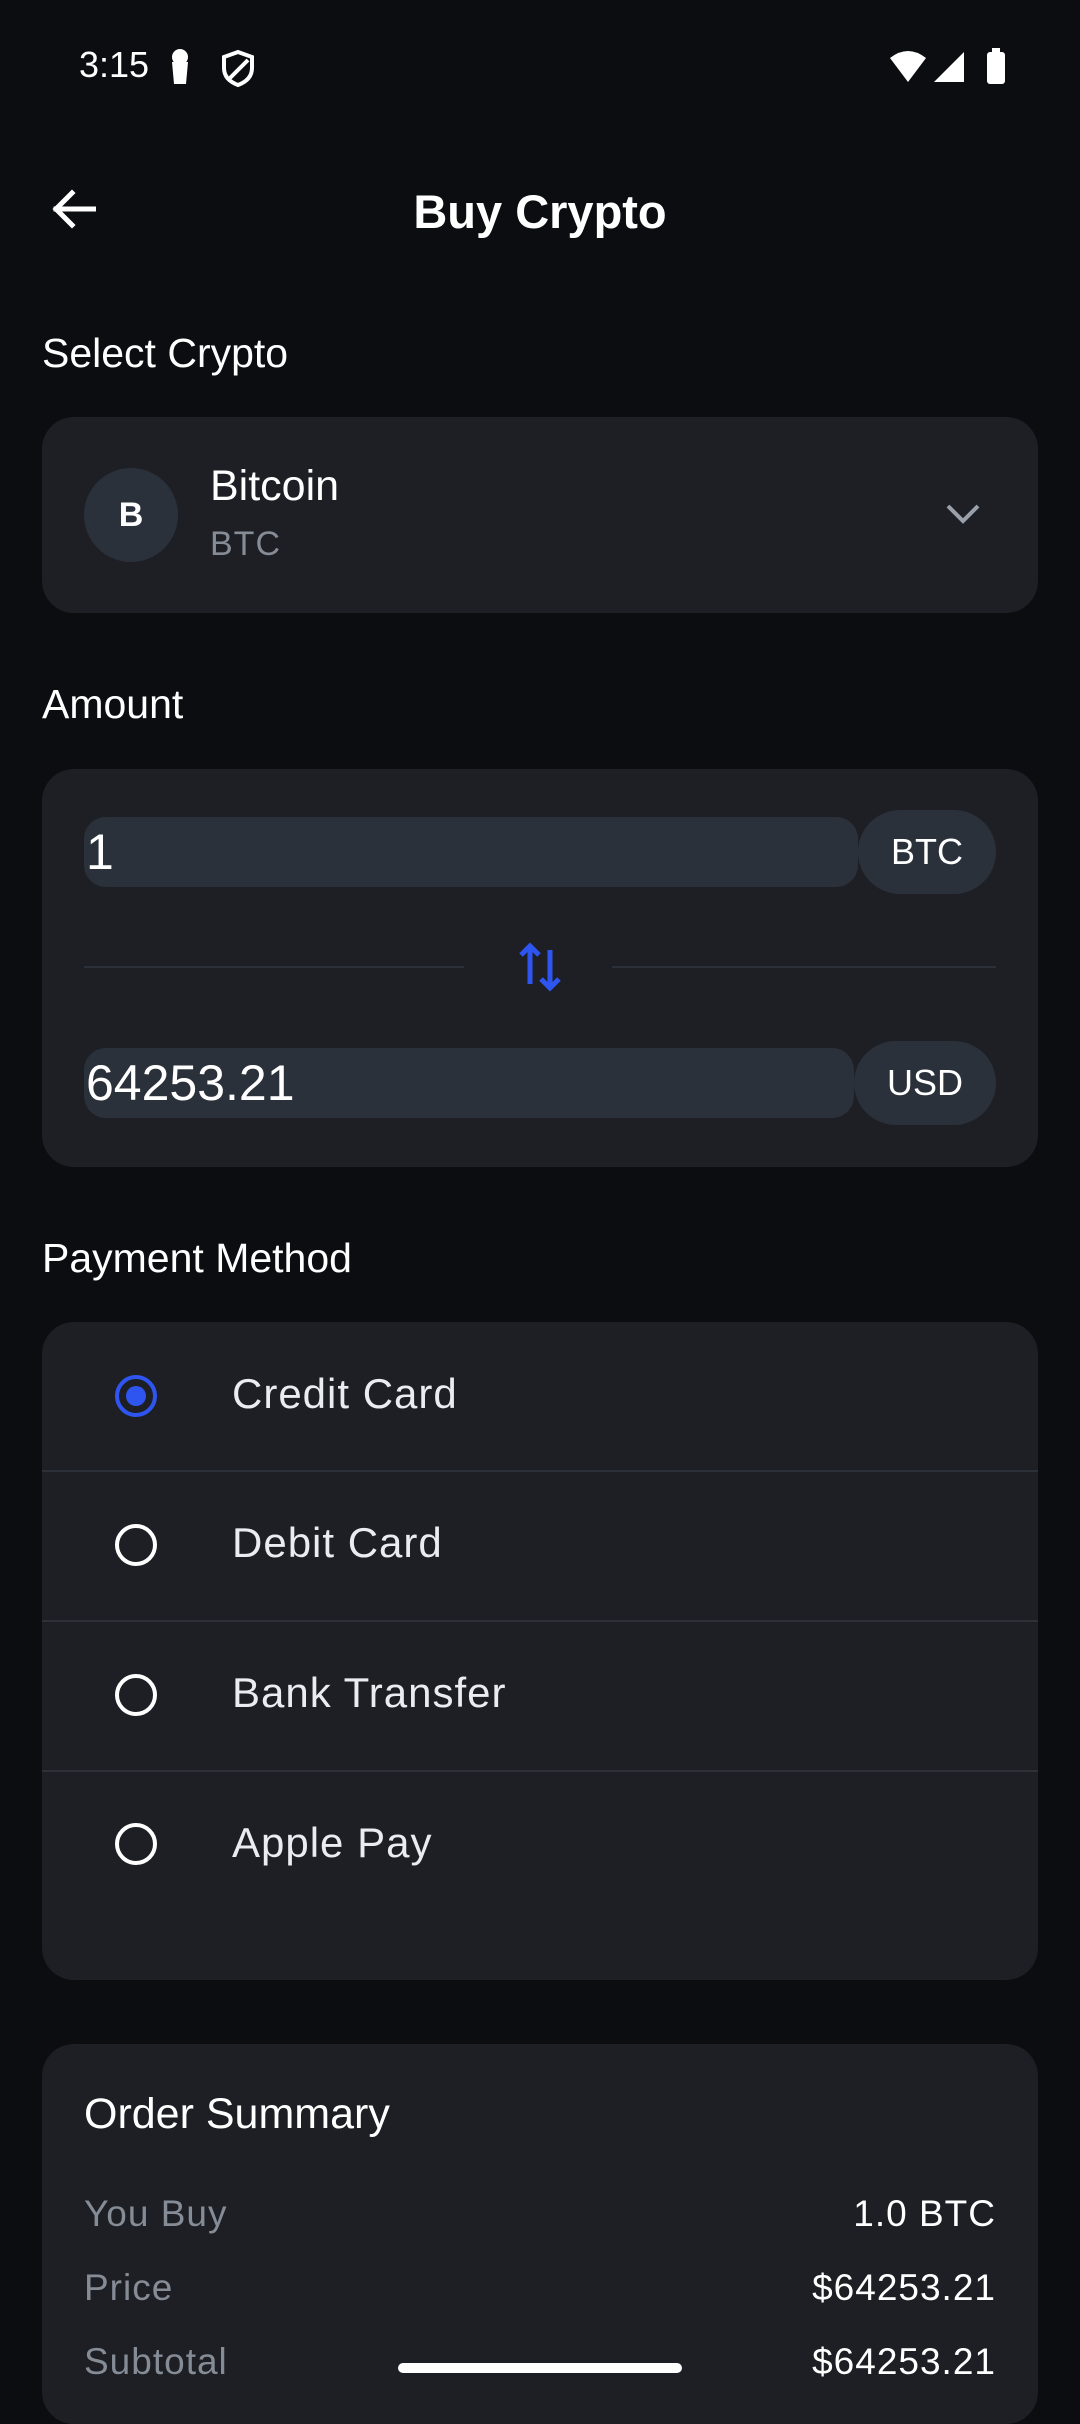 Image resolution: width=1080 pixels, height=2424 pixels. I want to click on payment-option-credit-card, so click(540, 1396).